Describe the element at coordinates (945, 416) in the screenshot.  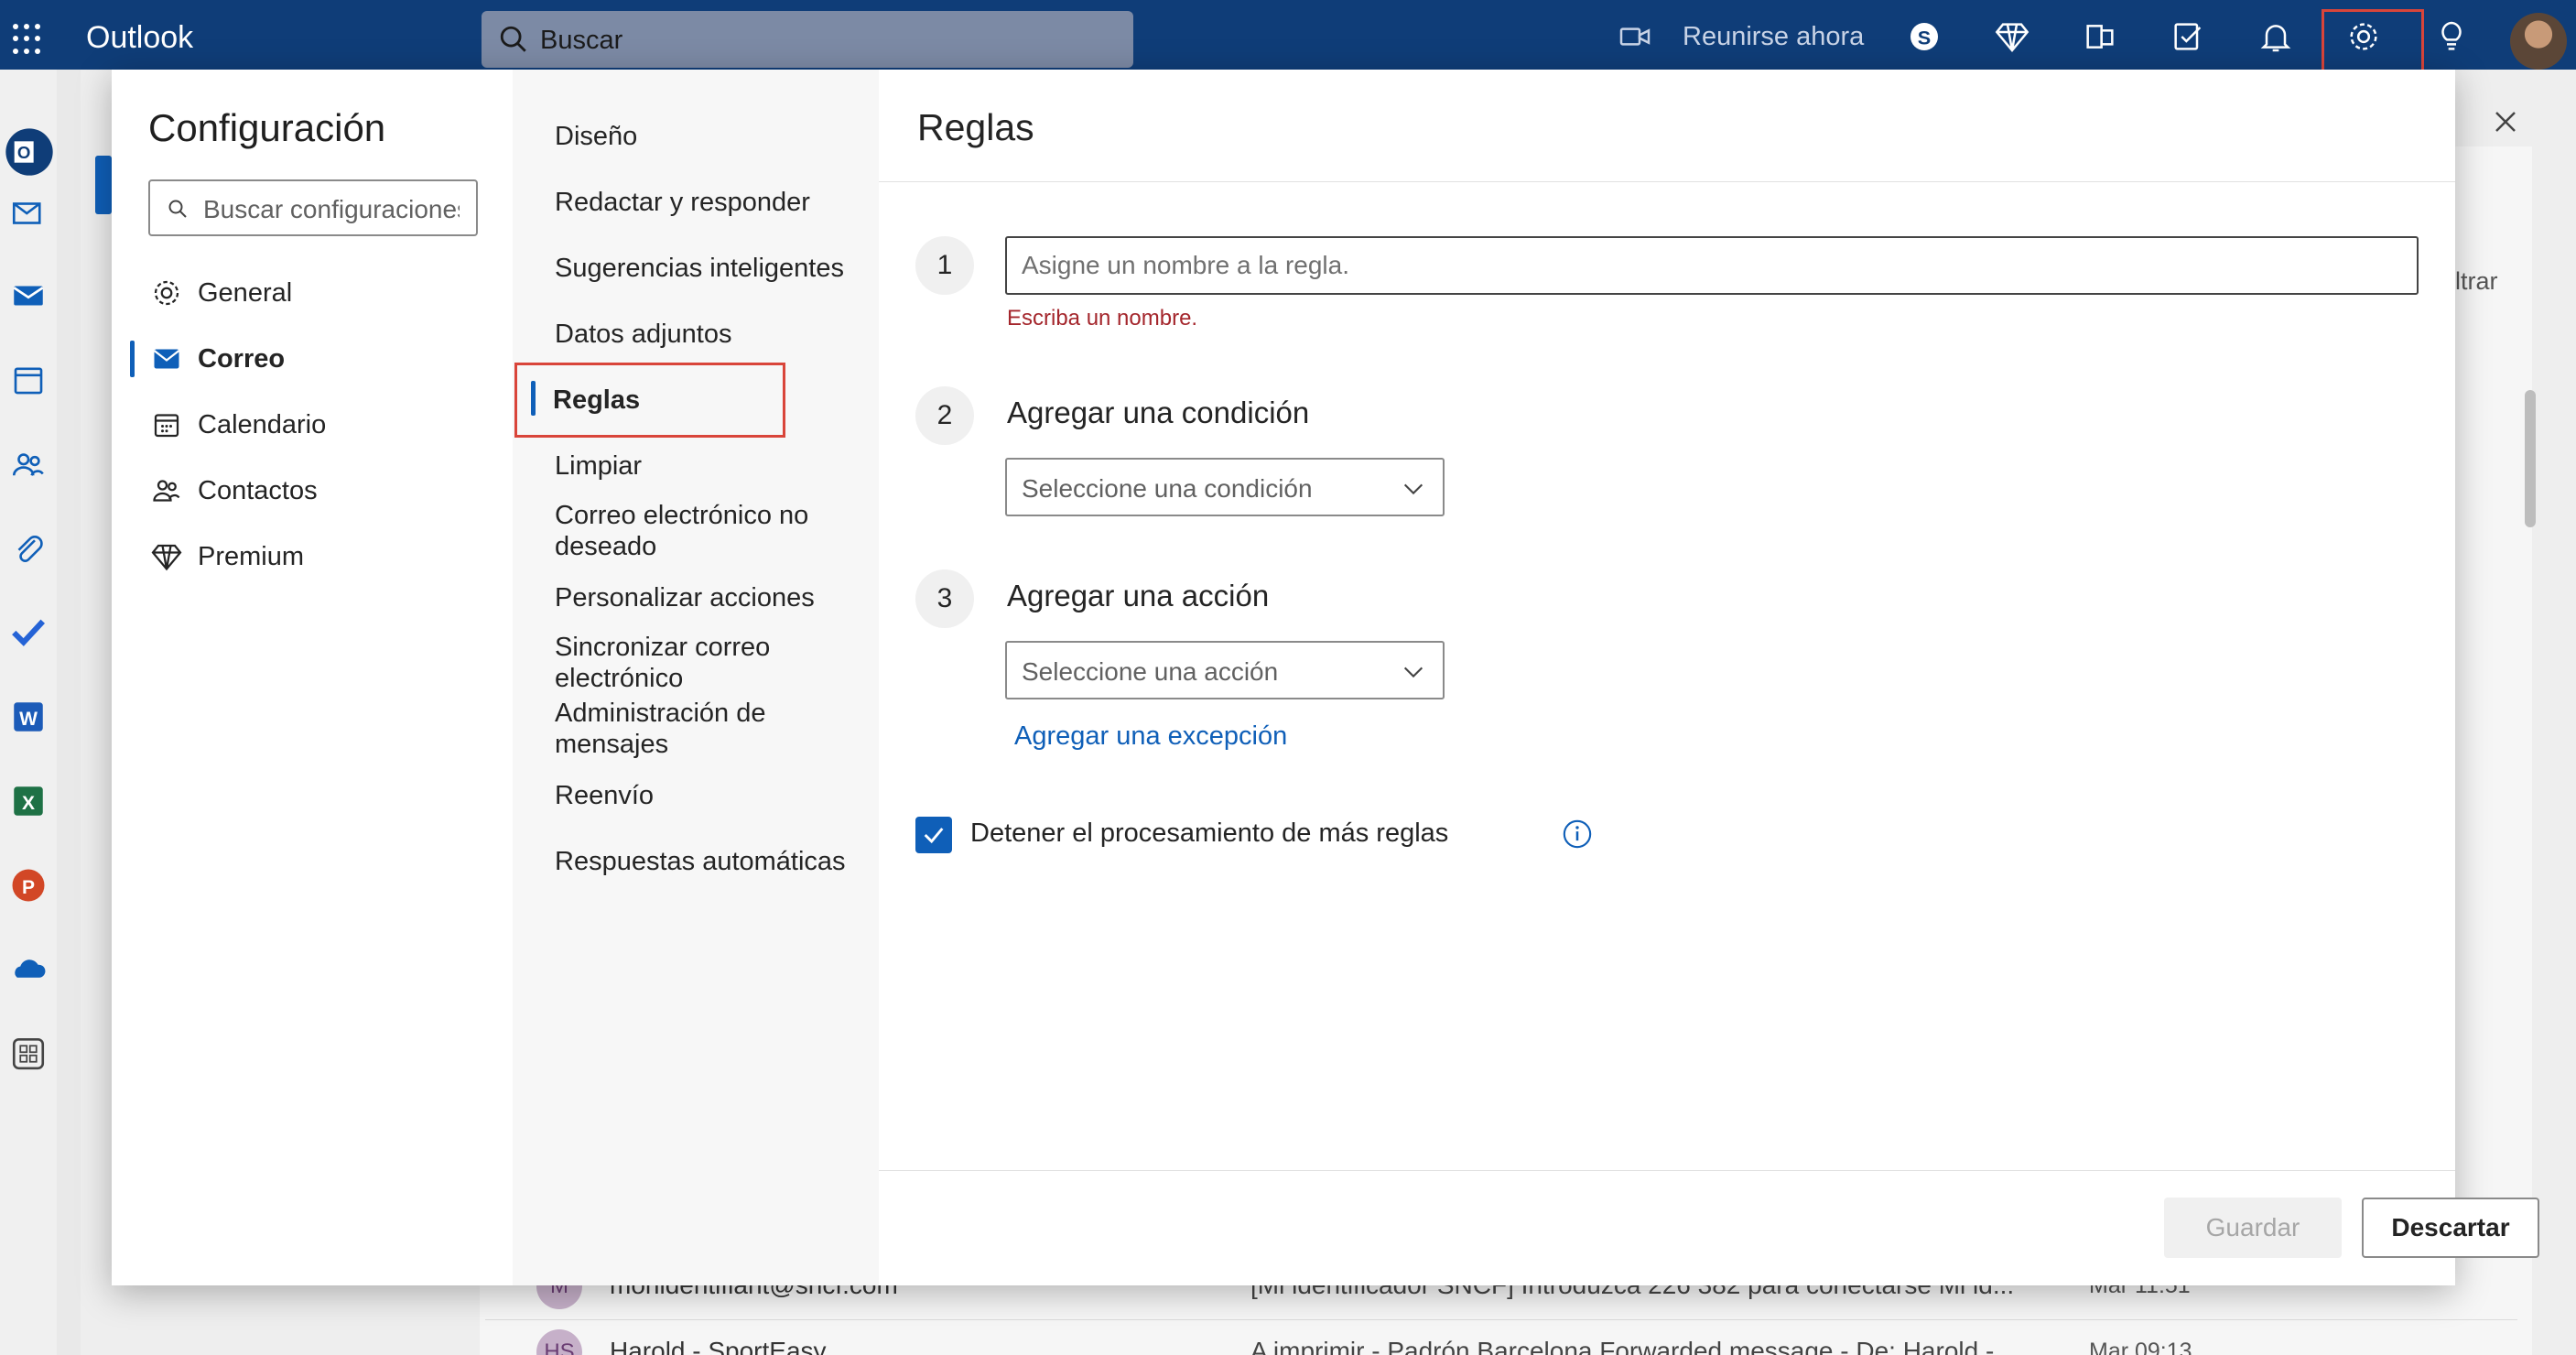
I see `step-number: 2` at that location.